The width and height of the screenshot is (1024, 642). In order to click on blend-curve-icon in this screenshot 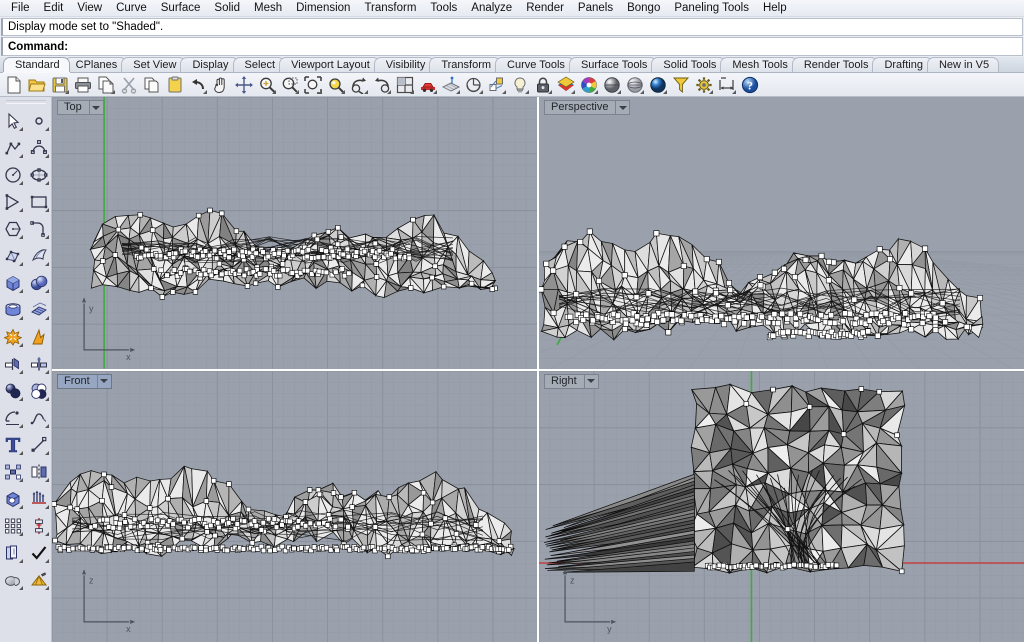, I will do `click(39, 417)`.